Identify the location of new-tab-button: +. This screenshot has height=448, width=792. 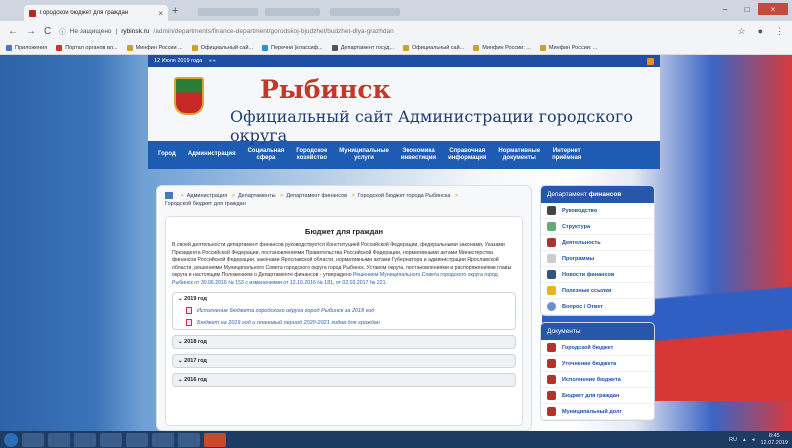
(175, 11).